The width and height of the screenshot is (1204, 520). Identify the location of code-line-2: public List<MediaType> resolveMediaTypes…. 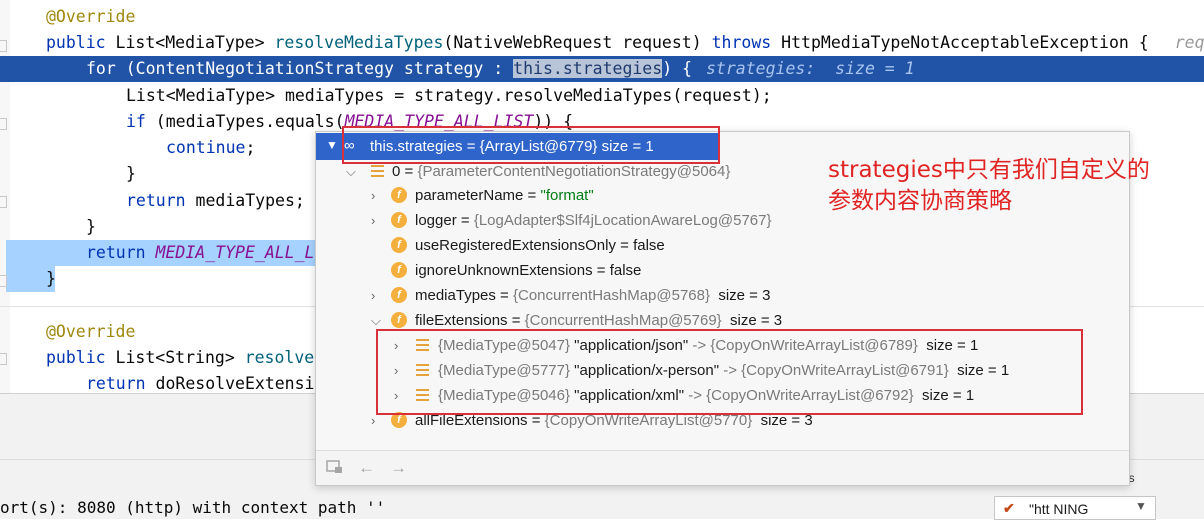
(602, 43).